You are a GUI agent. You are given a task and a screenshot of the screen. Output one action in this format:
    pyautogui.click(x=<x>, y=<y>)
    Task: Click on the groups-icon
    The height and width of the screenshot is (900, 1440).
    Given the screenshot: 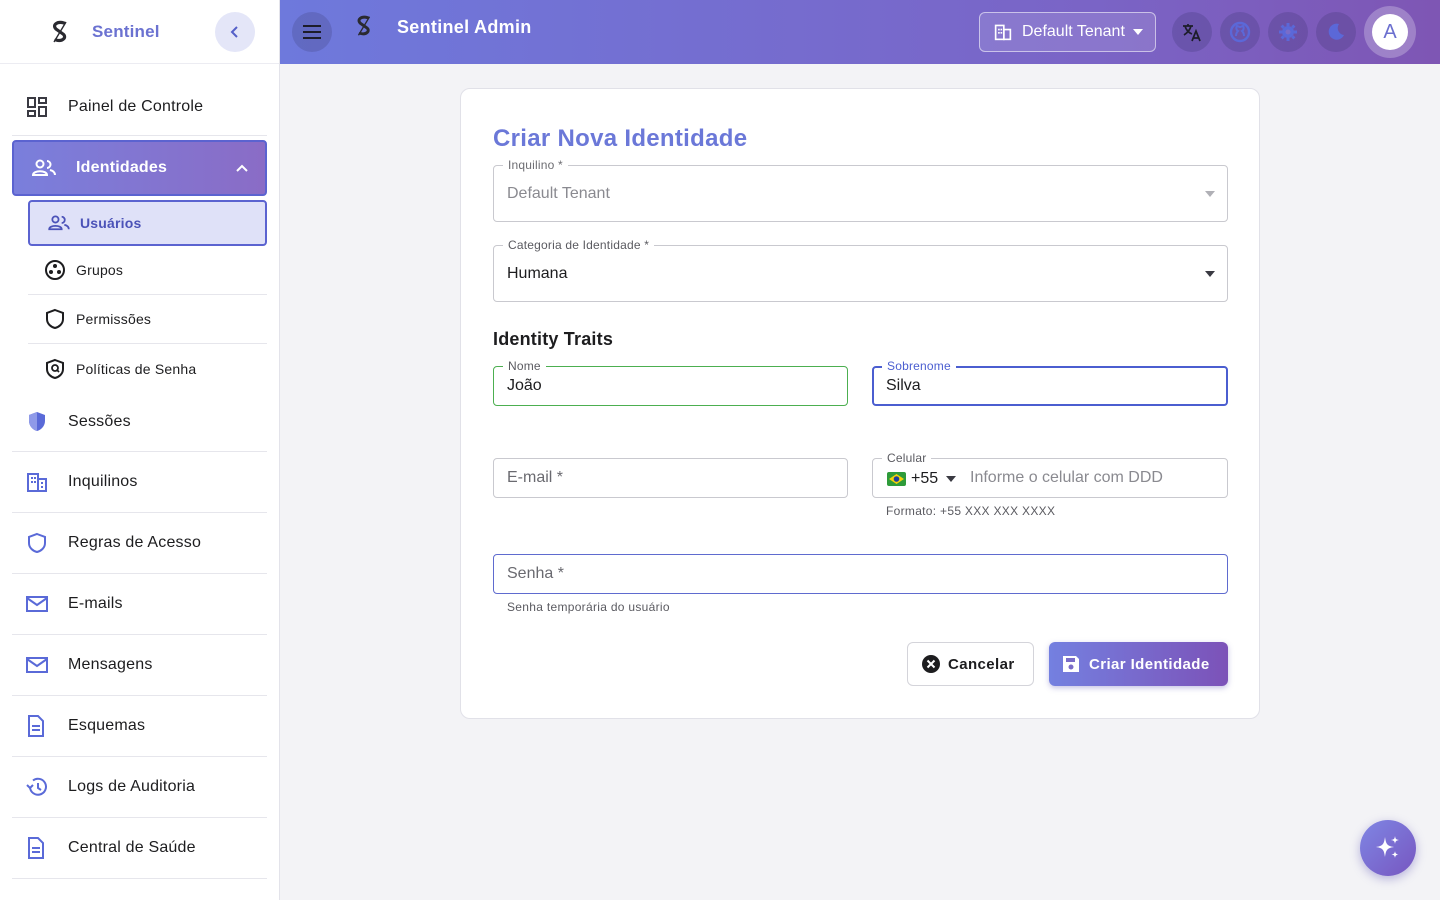 What is the action you would take?
    pyautogui.click(x=56, y=270)
    